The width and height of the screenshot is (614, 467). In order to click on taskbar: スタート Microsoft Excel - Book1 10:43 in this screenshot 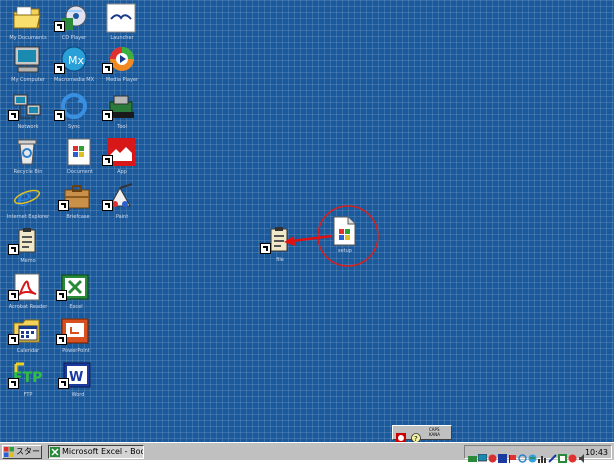, I will do `click(307, 452)`.